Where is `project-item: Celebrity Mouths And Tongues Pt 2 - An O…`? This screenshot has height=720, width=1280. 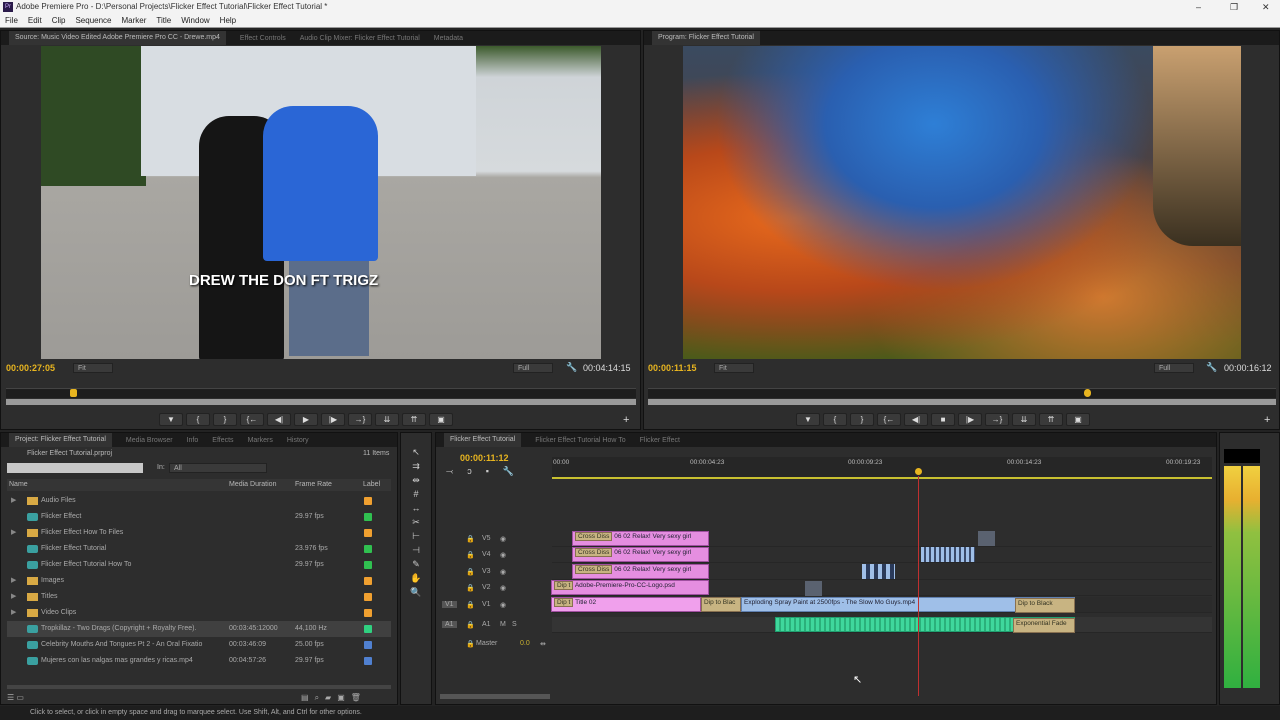
project-item: Celebrity Mouths And Tongues Pt 2 - An O… is located at coordinates (199, 645).